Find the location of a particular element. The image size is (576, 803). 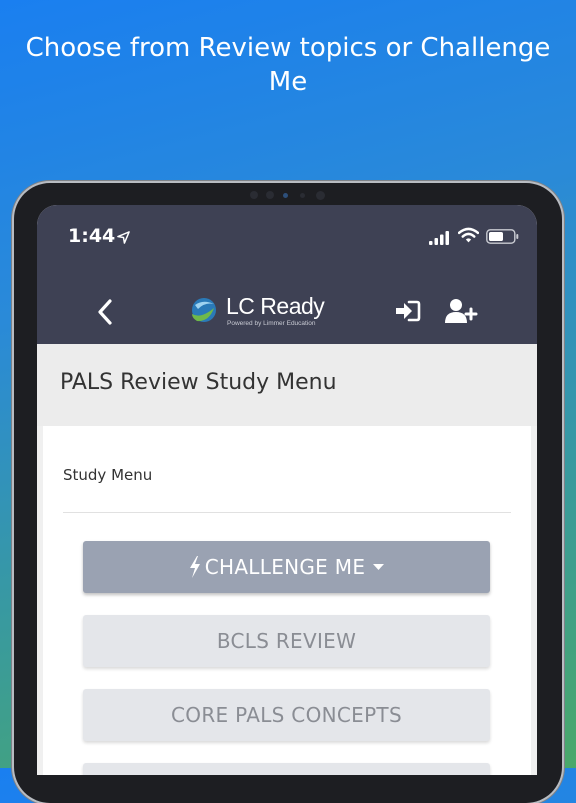

bcls-review-button: BCLS REVIEW is located at coordinates (286, 641).